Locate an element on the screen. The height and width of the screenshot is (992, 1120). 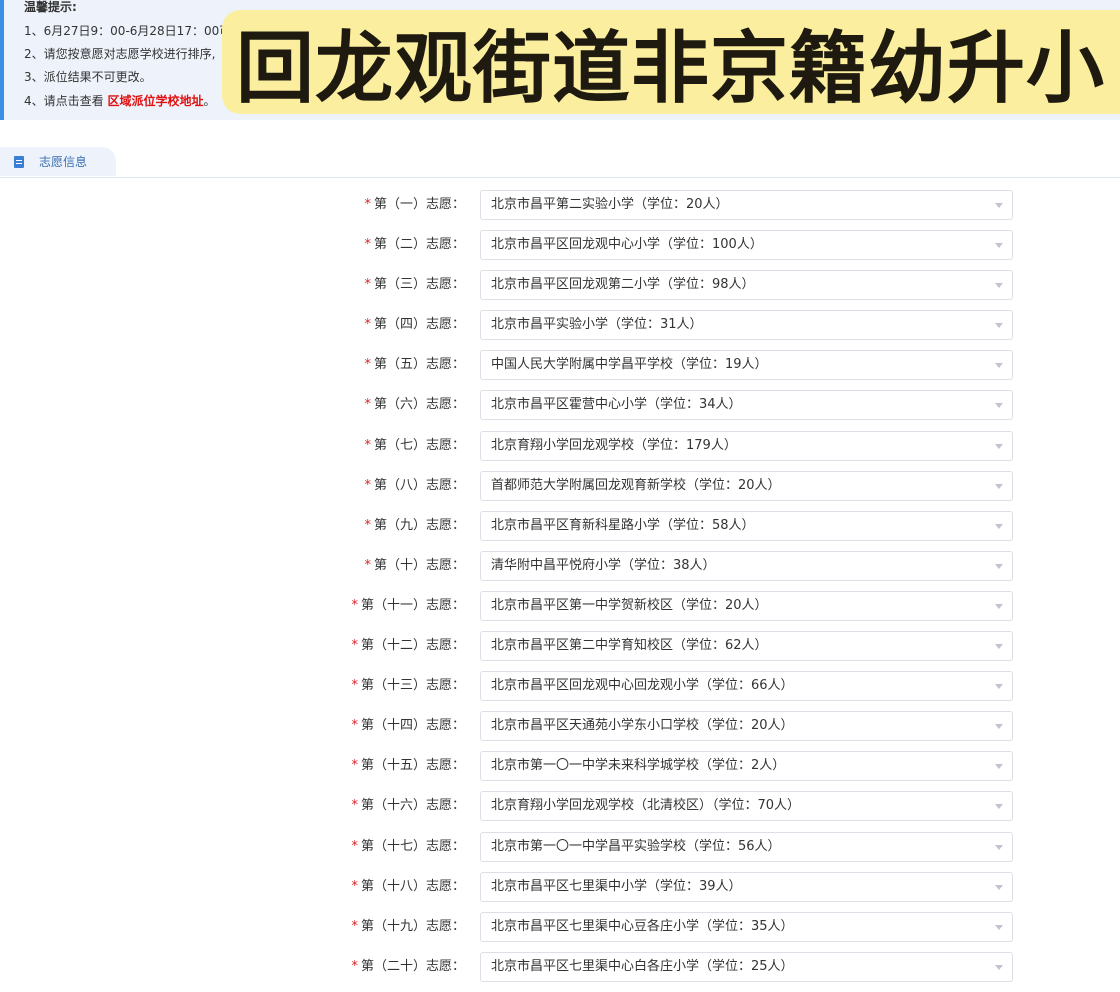
school-select-value: 北京市昌平区回龙观中心小学（学位：100人） is located at coordinates (627, 245).